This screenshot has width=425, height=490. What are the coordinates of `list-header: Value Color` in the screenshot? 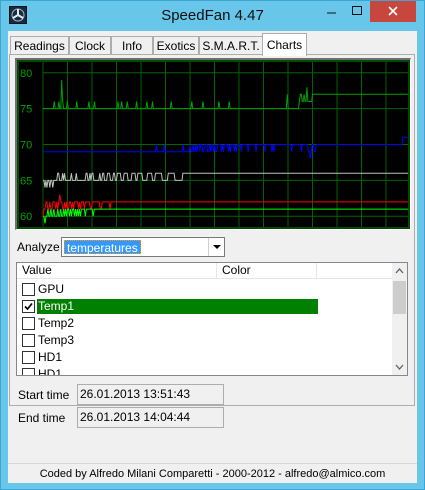 It's located at (205, 271).